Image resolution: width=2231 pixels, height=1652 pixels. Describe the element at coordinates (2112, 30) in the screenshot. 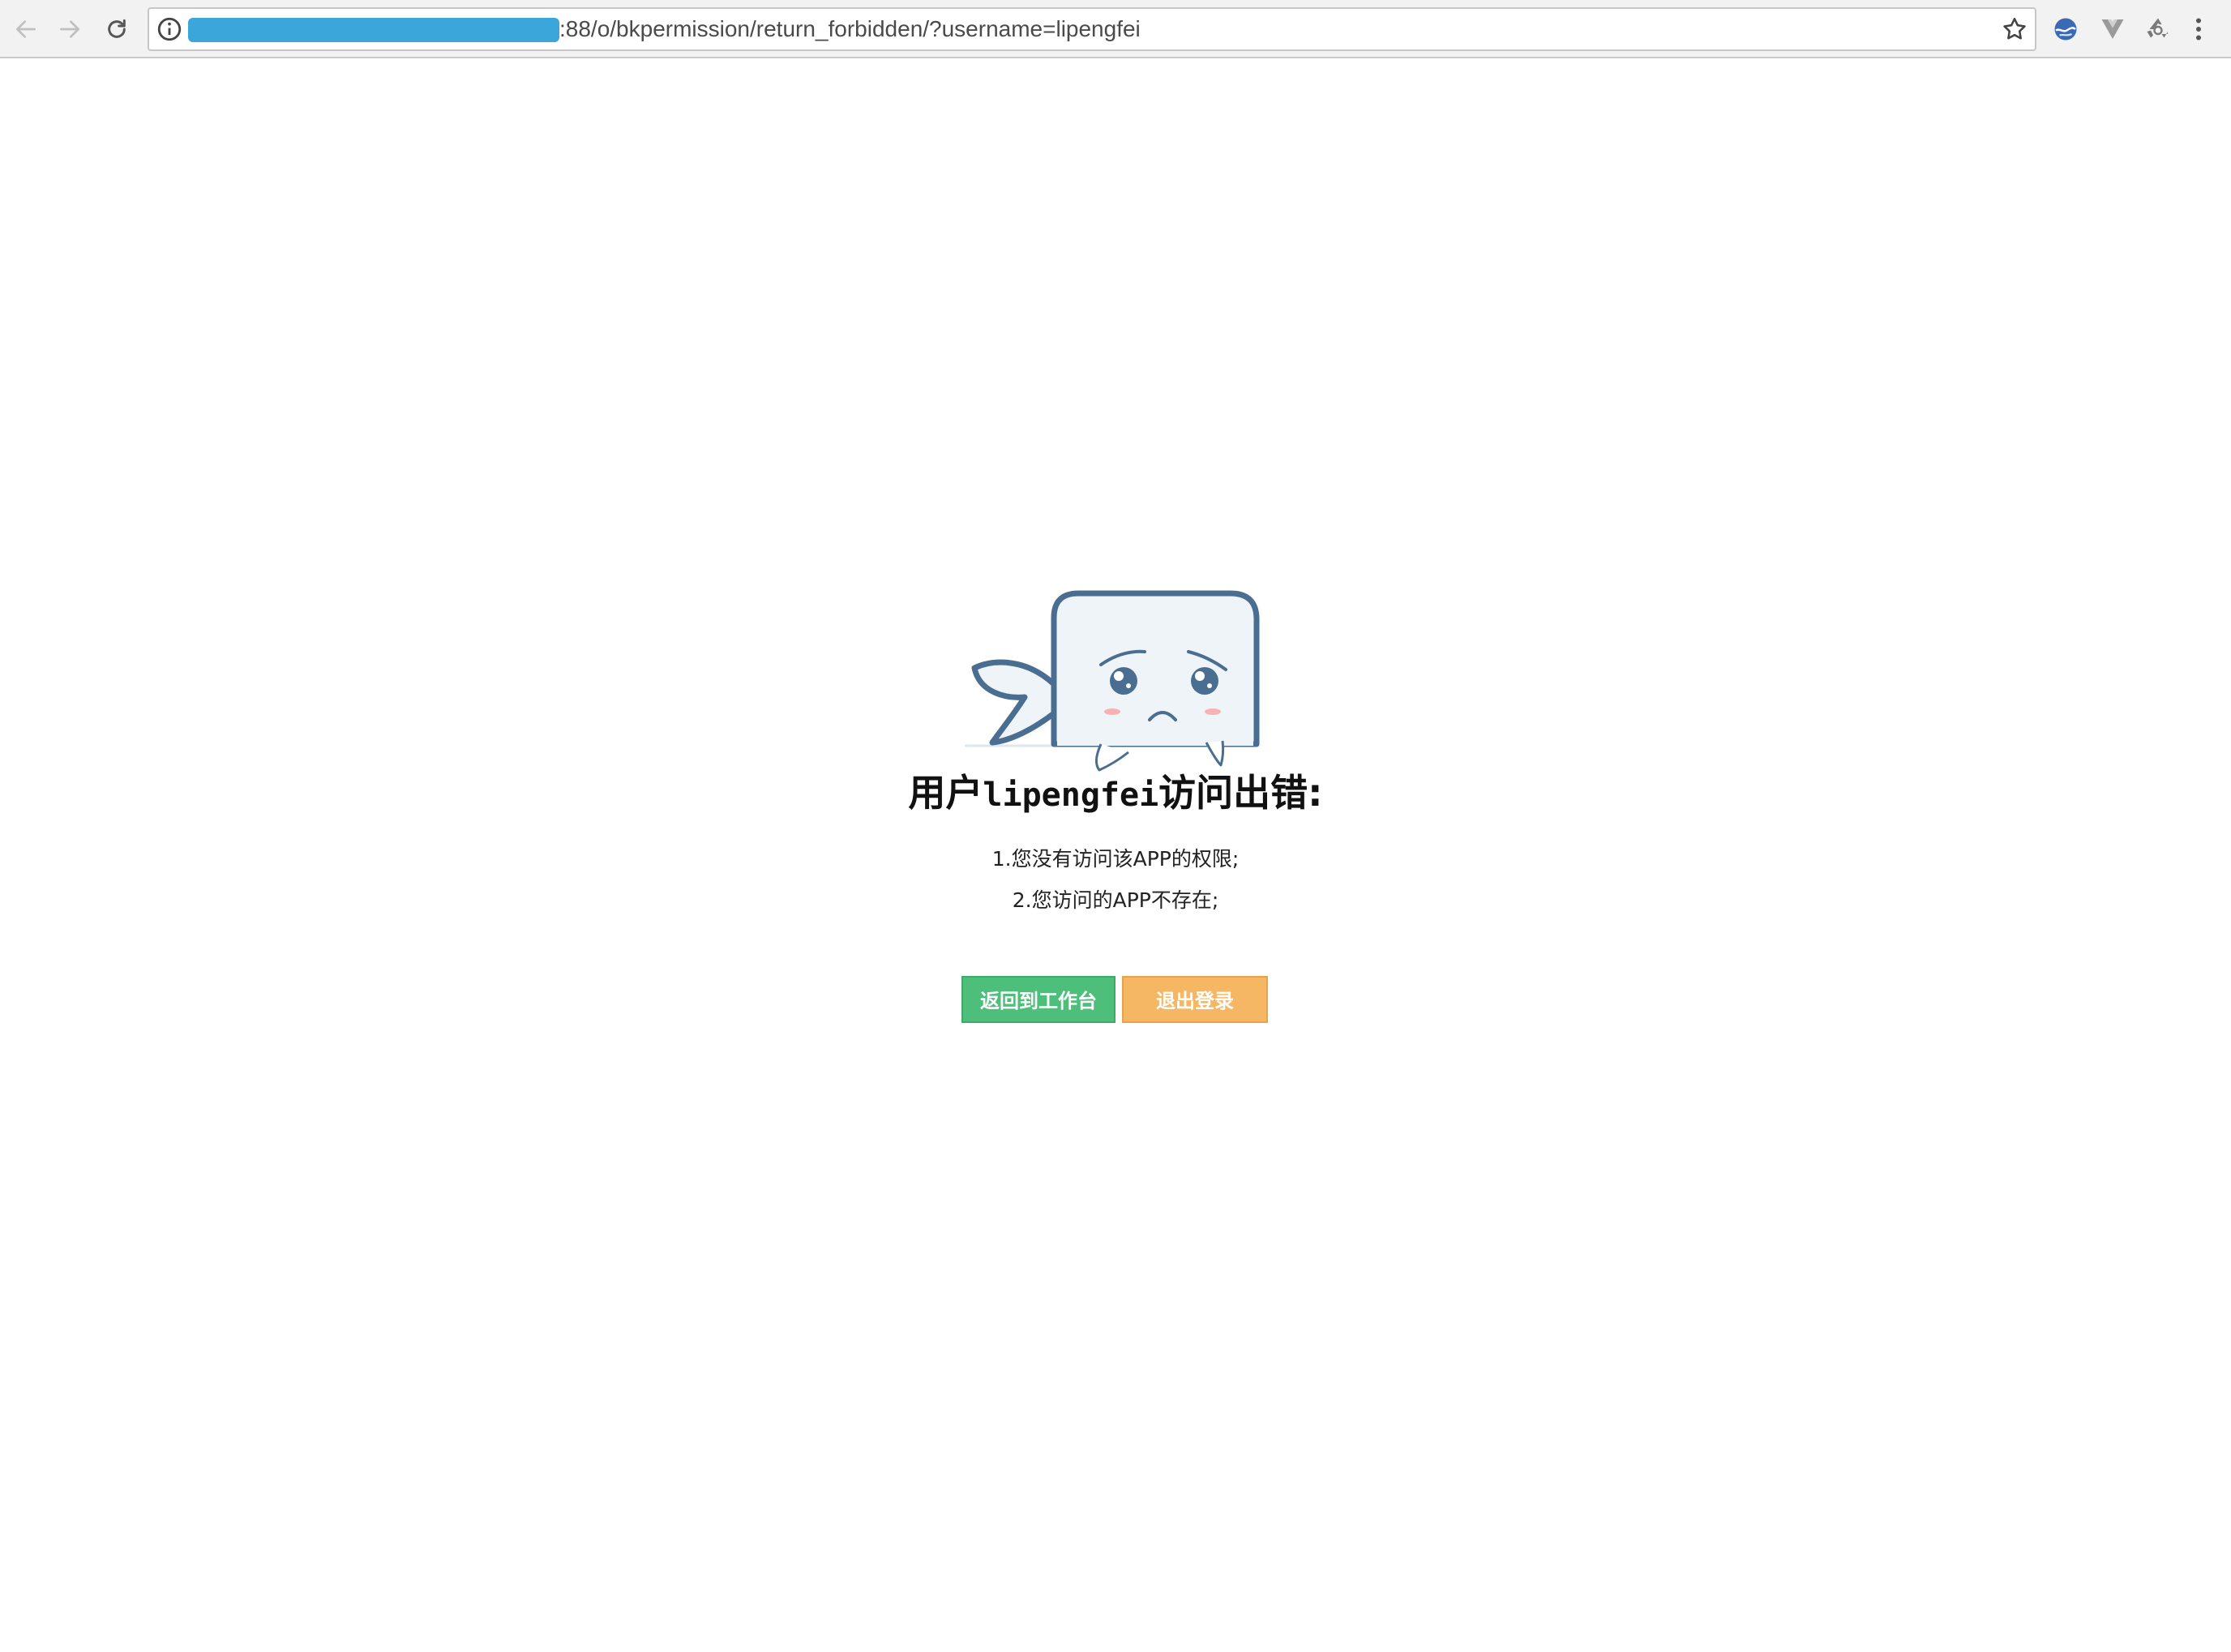

I see `vue-devtools-icon` at that location.